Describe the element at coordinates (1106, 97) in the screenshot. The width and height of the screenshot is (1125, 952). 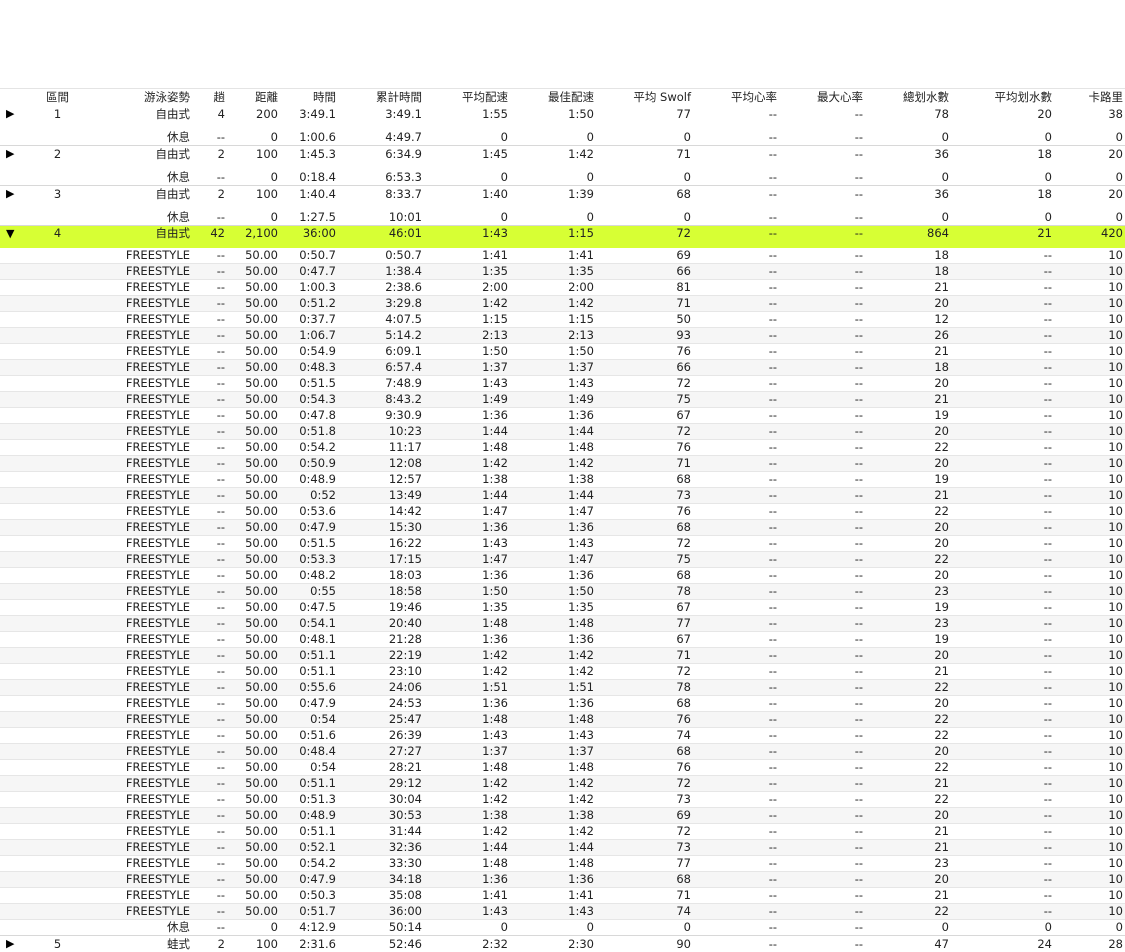
I see `header-calories: 卡路里` at that location.